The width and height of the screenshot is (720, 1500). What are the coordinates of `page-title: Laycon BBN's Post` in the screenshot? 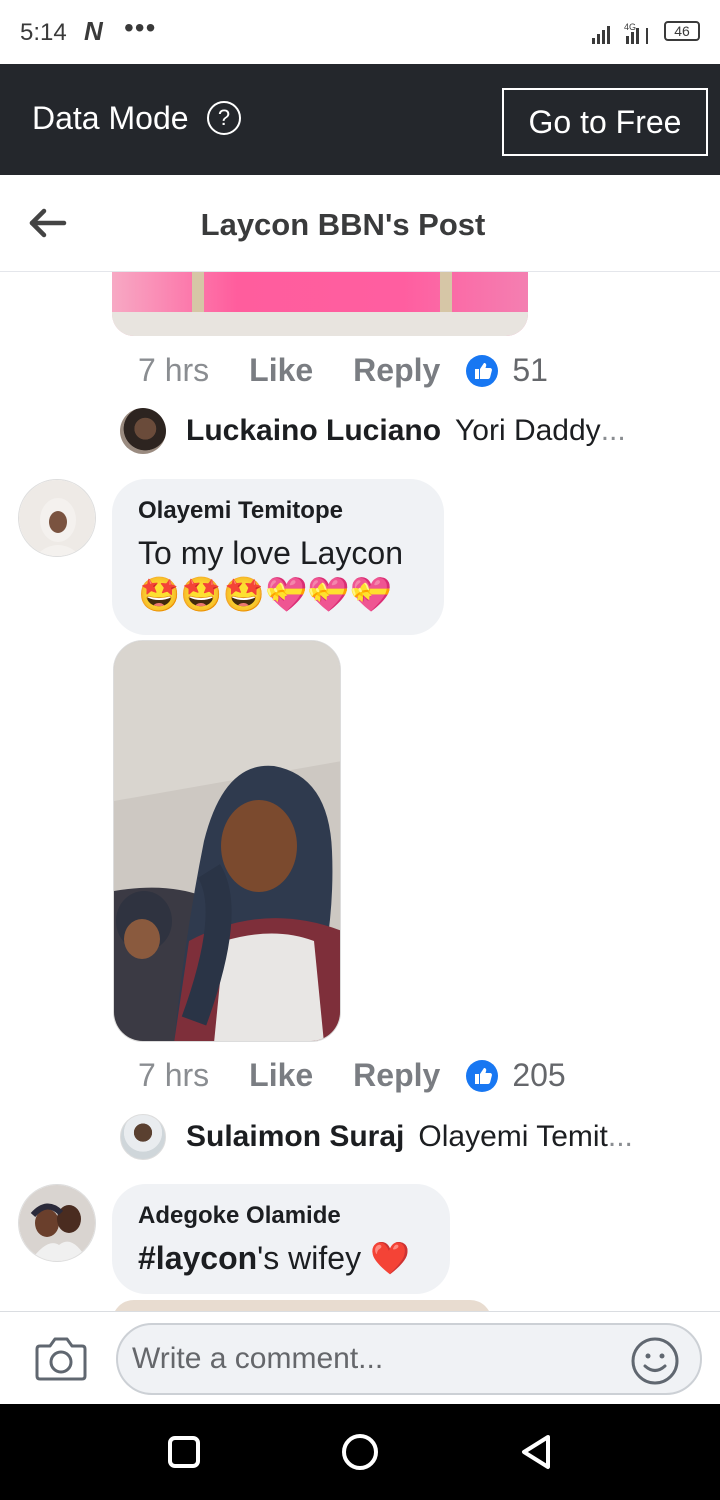 It's located at (343, 224).